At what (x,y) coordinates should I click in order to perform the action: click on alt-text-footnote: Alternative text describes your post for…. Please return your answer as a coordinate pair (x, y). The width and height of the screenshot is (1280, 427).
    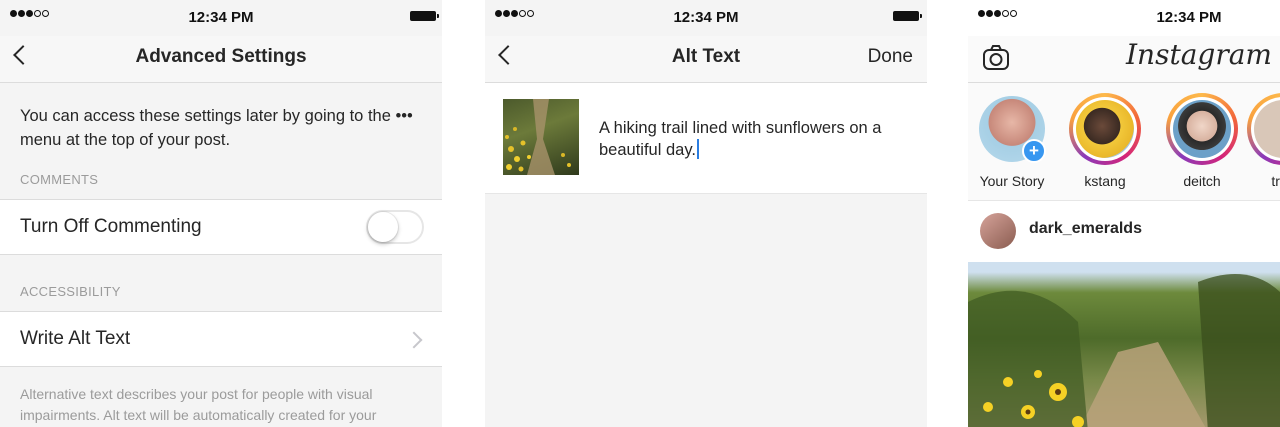
    Looking at the image, I should click on (198, 404).